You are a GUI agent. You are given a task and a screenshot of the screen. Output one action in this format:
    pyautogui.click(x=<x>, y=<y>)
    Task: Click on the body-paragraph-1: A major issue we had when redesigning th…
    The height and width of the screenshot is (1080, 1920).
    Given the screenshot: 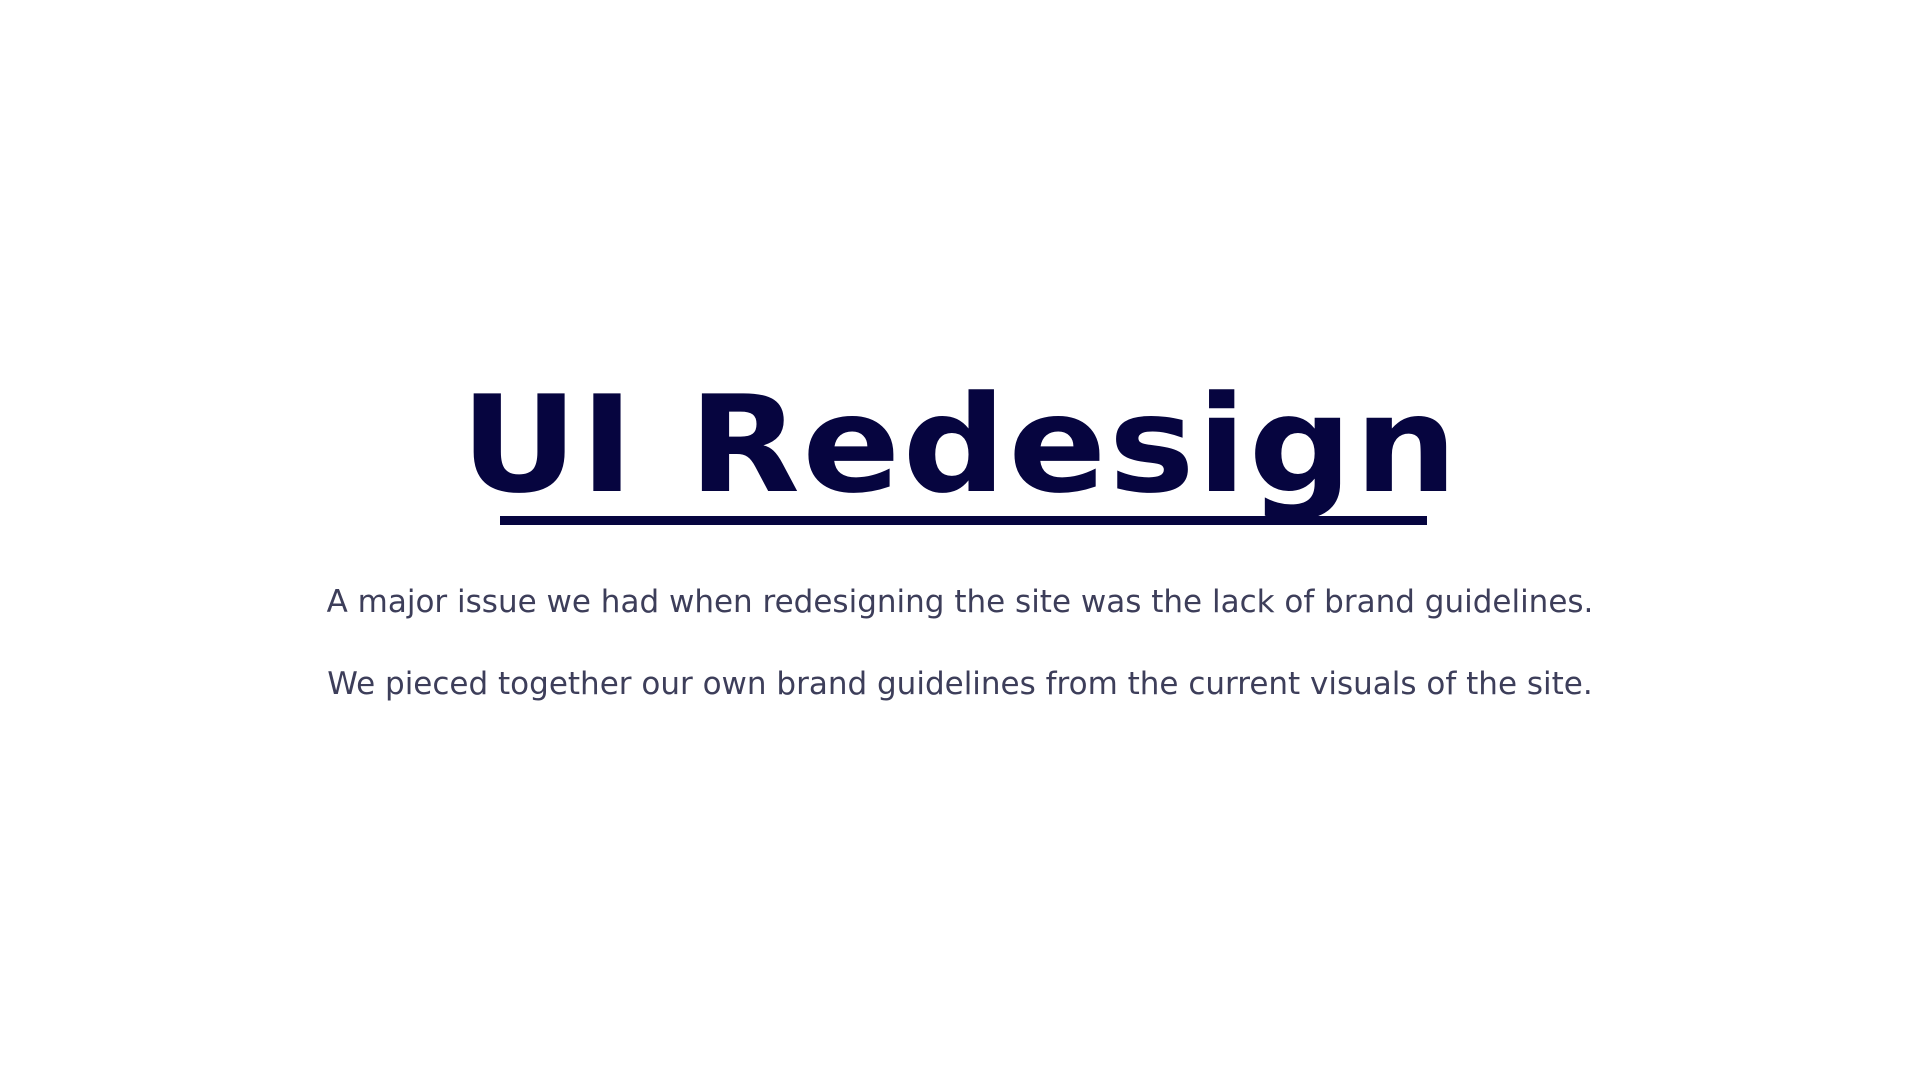 What is the action you would take?
    pyautogui.click(x=960, y=602)
    